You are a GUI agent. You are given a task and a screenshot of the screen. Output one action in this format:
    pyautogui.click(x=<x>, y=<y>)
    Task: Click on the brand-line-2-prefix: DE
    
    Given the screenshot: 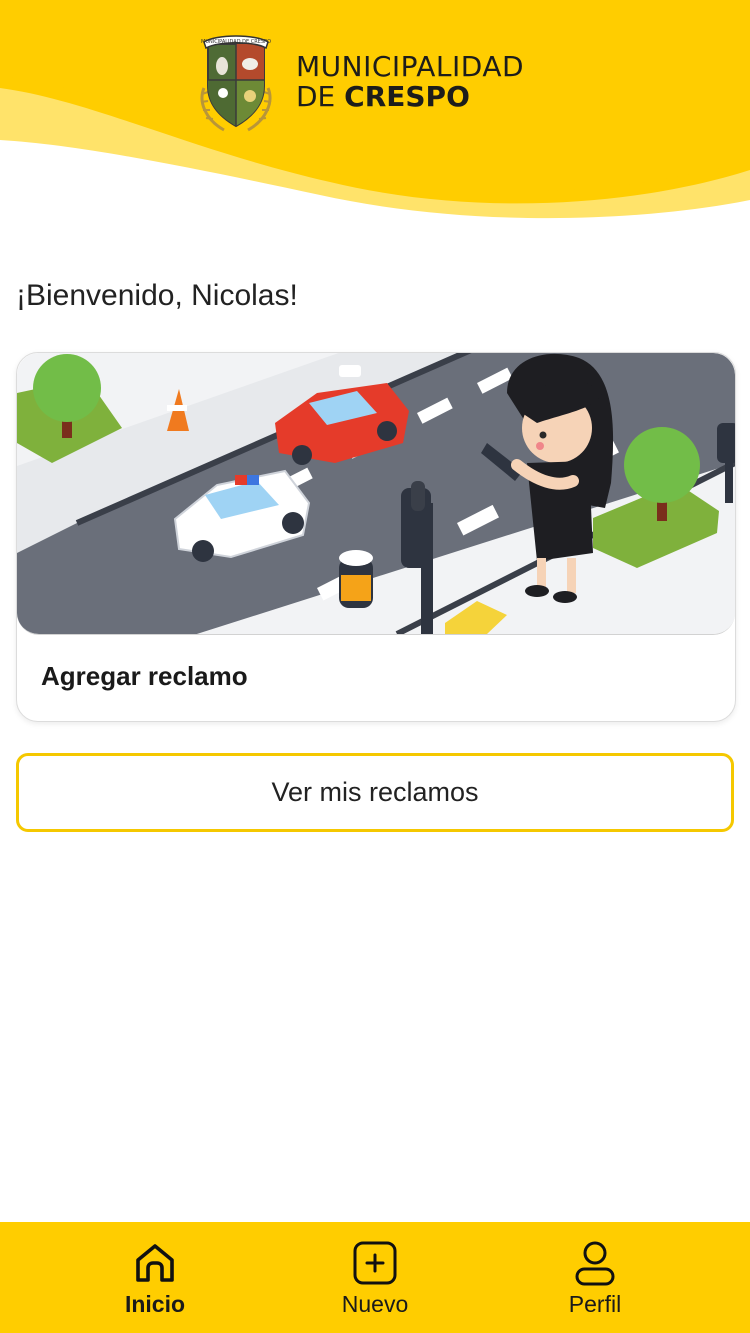 What is the action you would take?
    pyautogui.click(x=320, y=96)
    